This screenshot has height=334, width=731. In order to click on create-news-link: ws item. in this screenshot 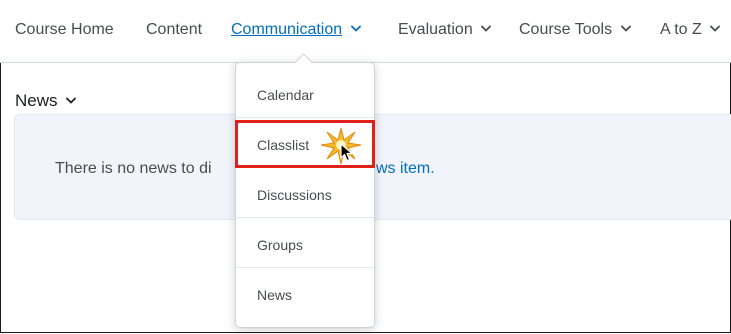, I will do `click(405, 169)`.